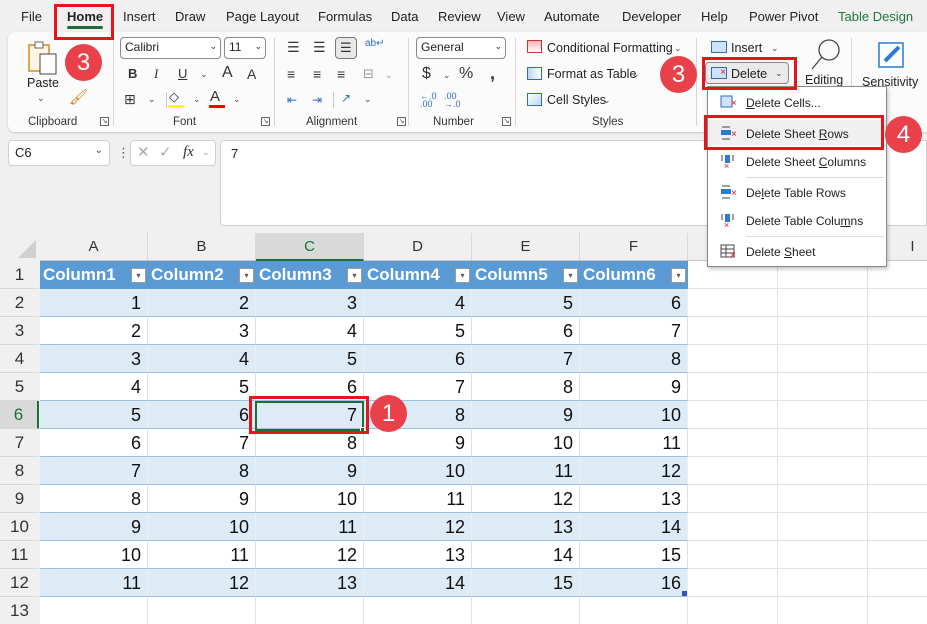  What do you see at coordinates (19, 415) in the screenshot?
I see `row-header-6: 6` at bounding box center [19, 415].